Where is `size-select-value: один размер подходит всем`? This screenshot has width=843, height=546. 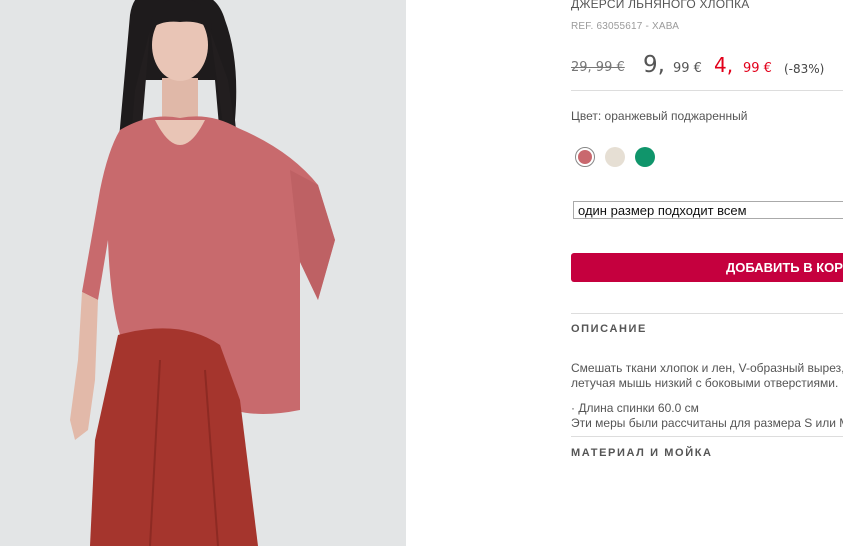 size-select-value: один размер подходит всем is located at coordinates (662, 210).